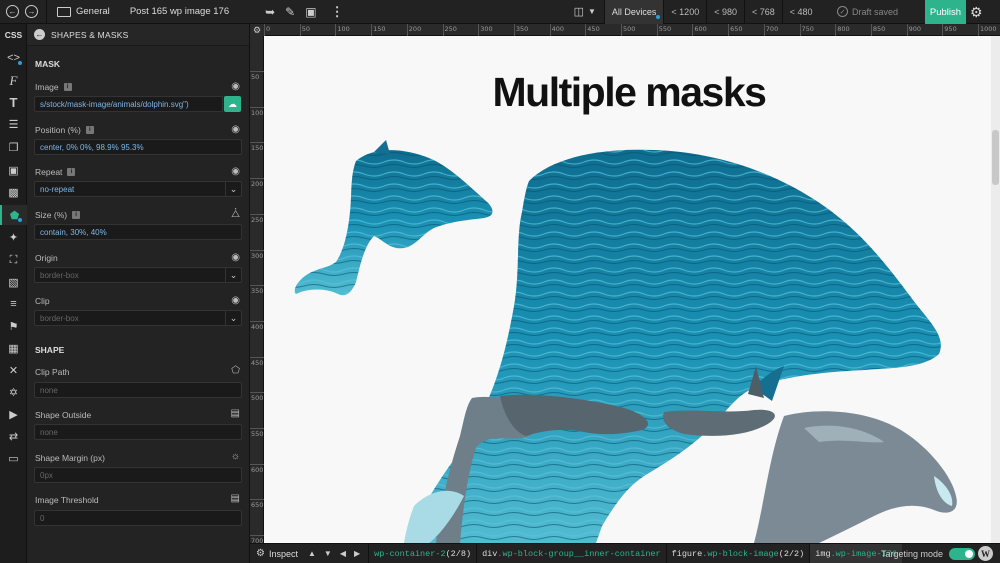  Describe the element at coordinates (579, 11) in the screenshot. I see `devices-icon: ◫` at that location.